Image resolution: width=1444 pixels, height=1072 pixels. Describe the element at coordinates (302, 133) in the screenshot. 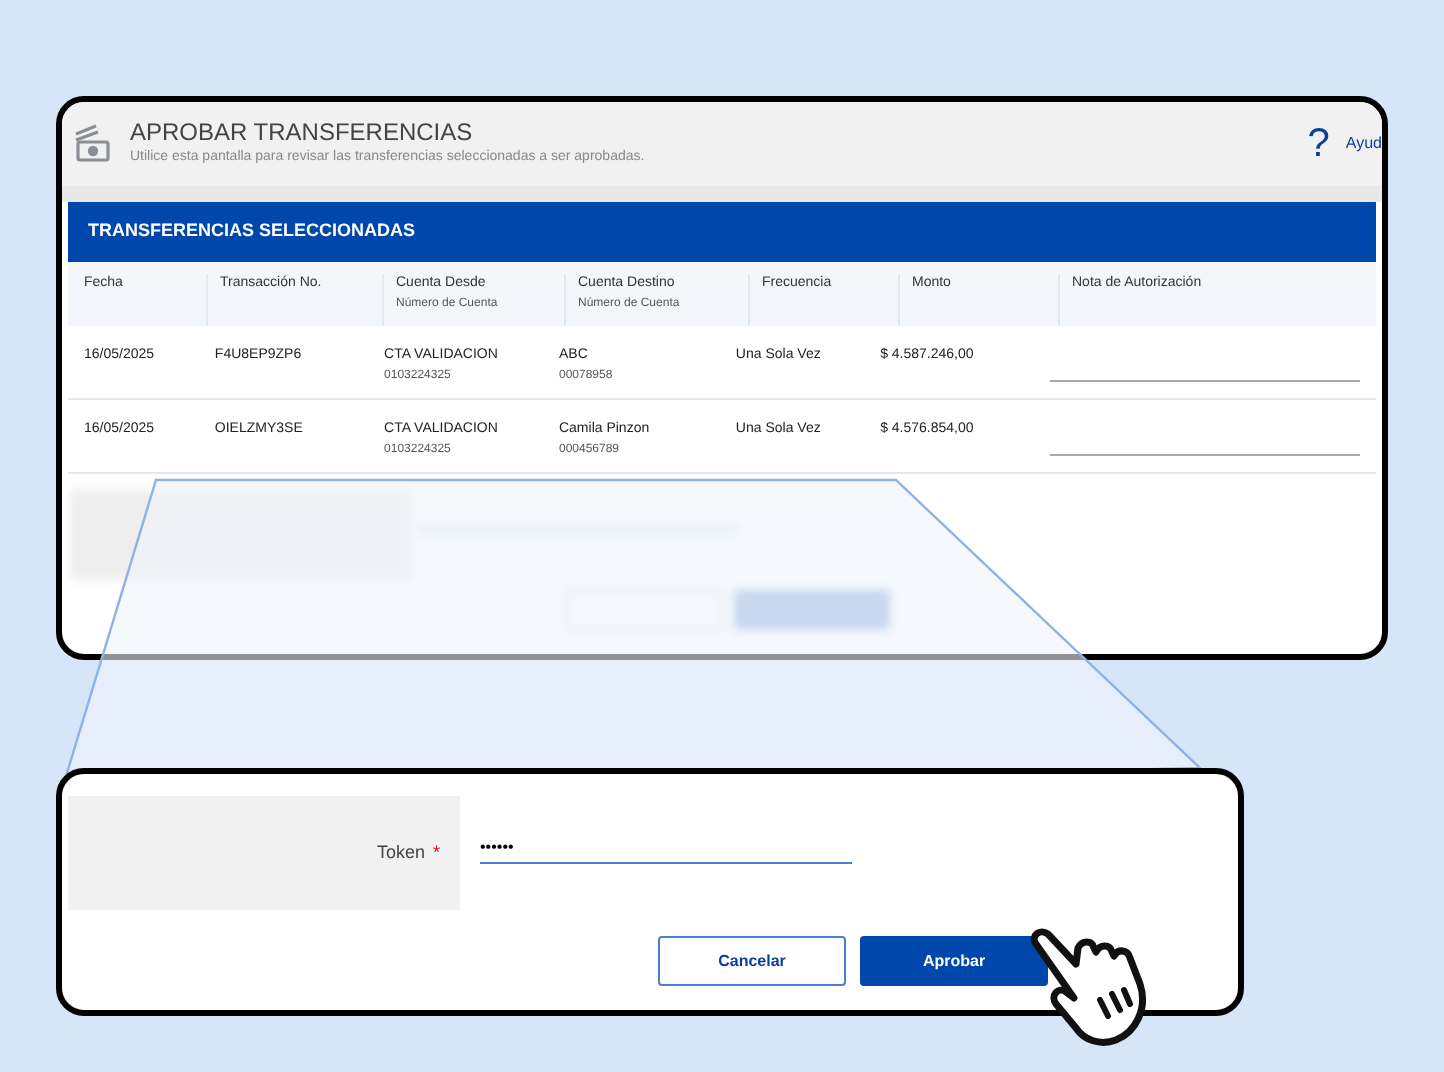

I see `page-title: APROBAR TRANSFERENCIAS` at that location.